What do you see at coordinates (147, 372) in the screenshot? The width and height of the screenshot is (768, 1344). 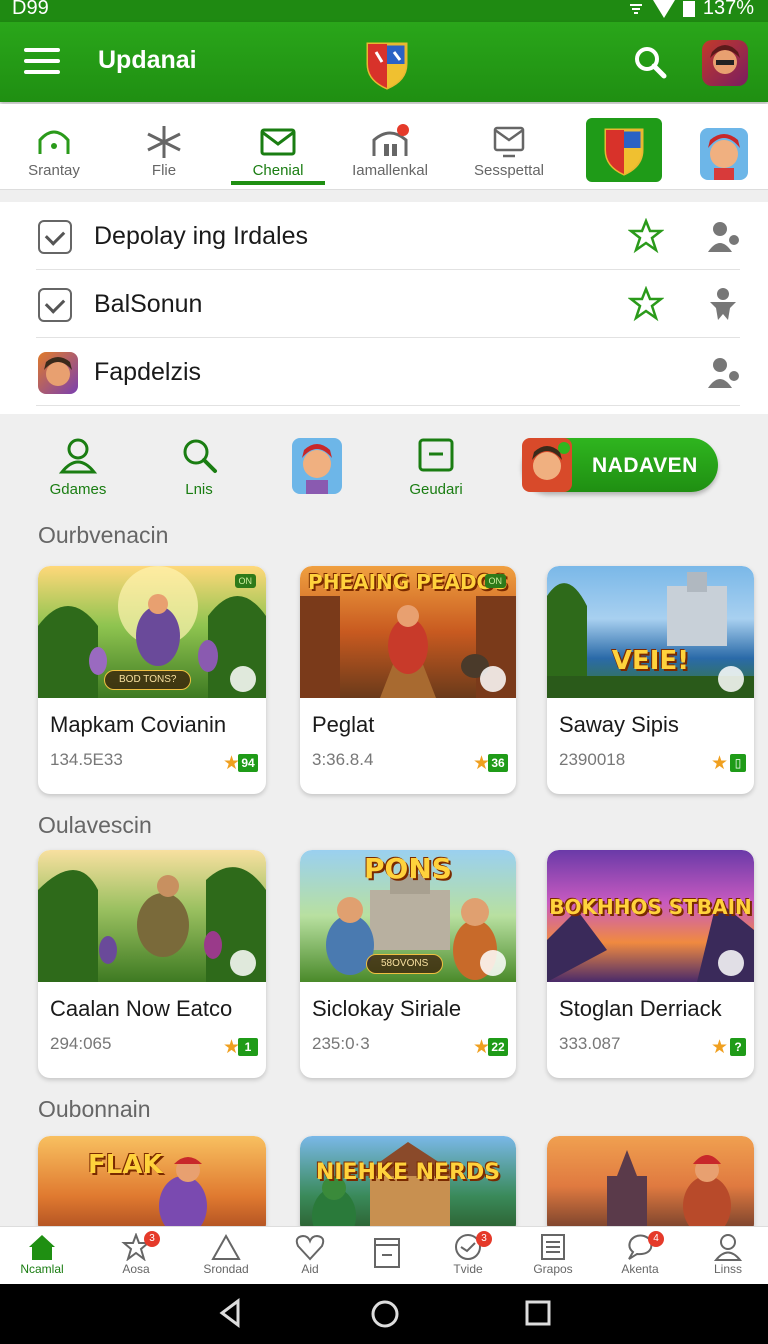 I see `list-item-text: Fapdelzis` at bounding box center [147, 372].